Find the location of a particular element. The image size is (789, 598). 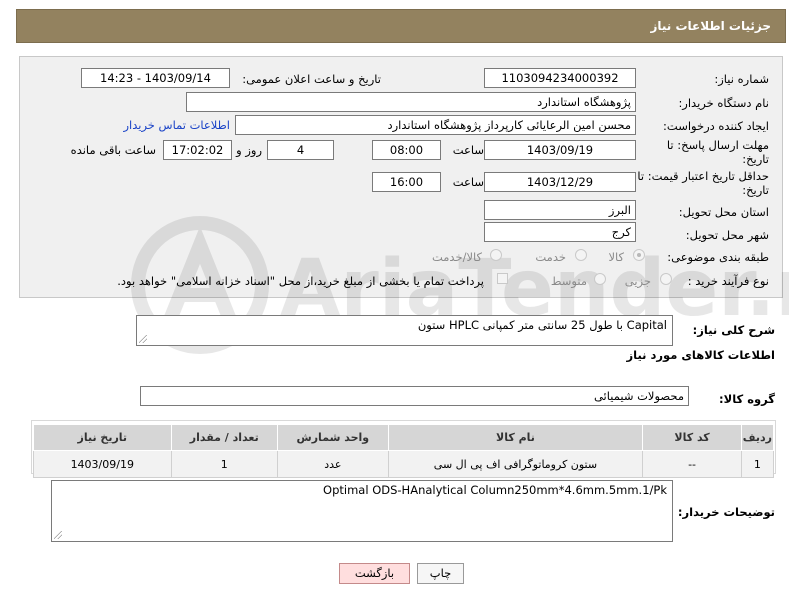

category-label: طبقه بندی موضوعی: is located at coordinates (718, 257).